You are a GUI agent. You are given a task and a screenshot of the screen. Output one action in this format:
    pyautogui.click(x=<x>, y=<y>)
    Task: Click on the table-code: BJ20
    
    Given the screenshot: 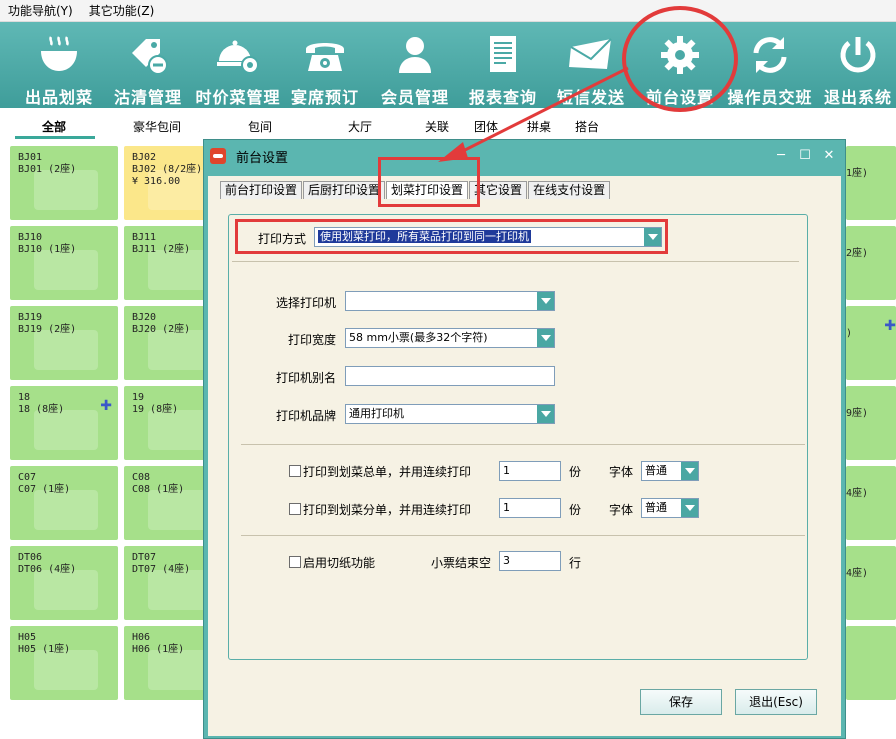 What is the action you would take?
    pyautogui.click(x=144, y=317)
    